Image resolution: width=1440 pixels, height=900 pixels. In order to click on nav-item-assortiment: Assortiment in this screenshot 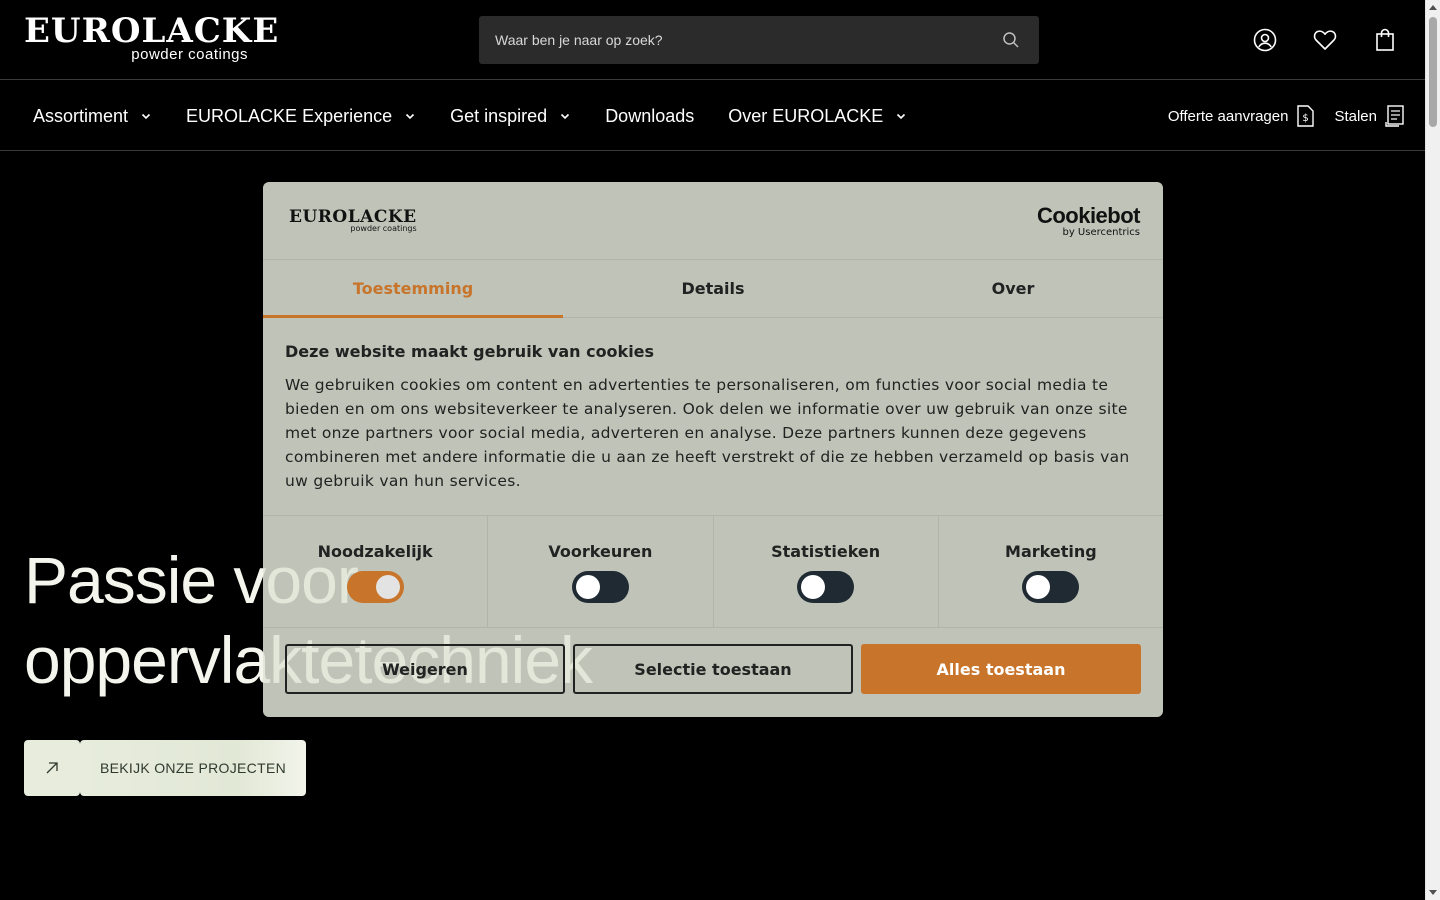, I will do `click(92, 116)`.